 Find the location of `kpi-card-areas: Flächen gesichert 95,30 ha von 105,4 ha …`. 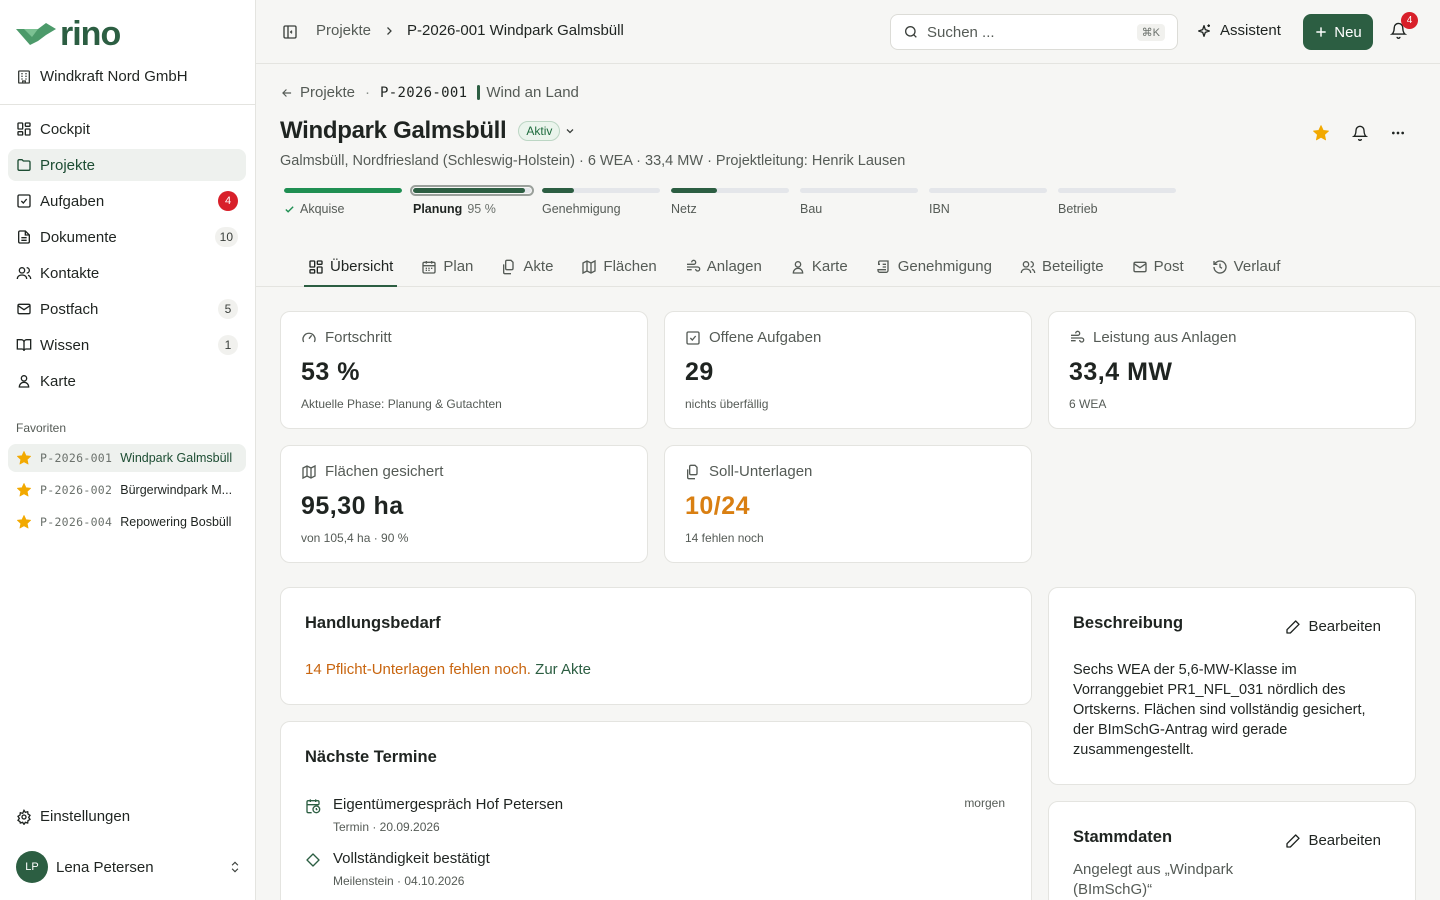

kpi-card-areas: Flächen gesichert 95,30 ha von 105,4 ha … is located at coordinates (464, 504).